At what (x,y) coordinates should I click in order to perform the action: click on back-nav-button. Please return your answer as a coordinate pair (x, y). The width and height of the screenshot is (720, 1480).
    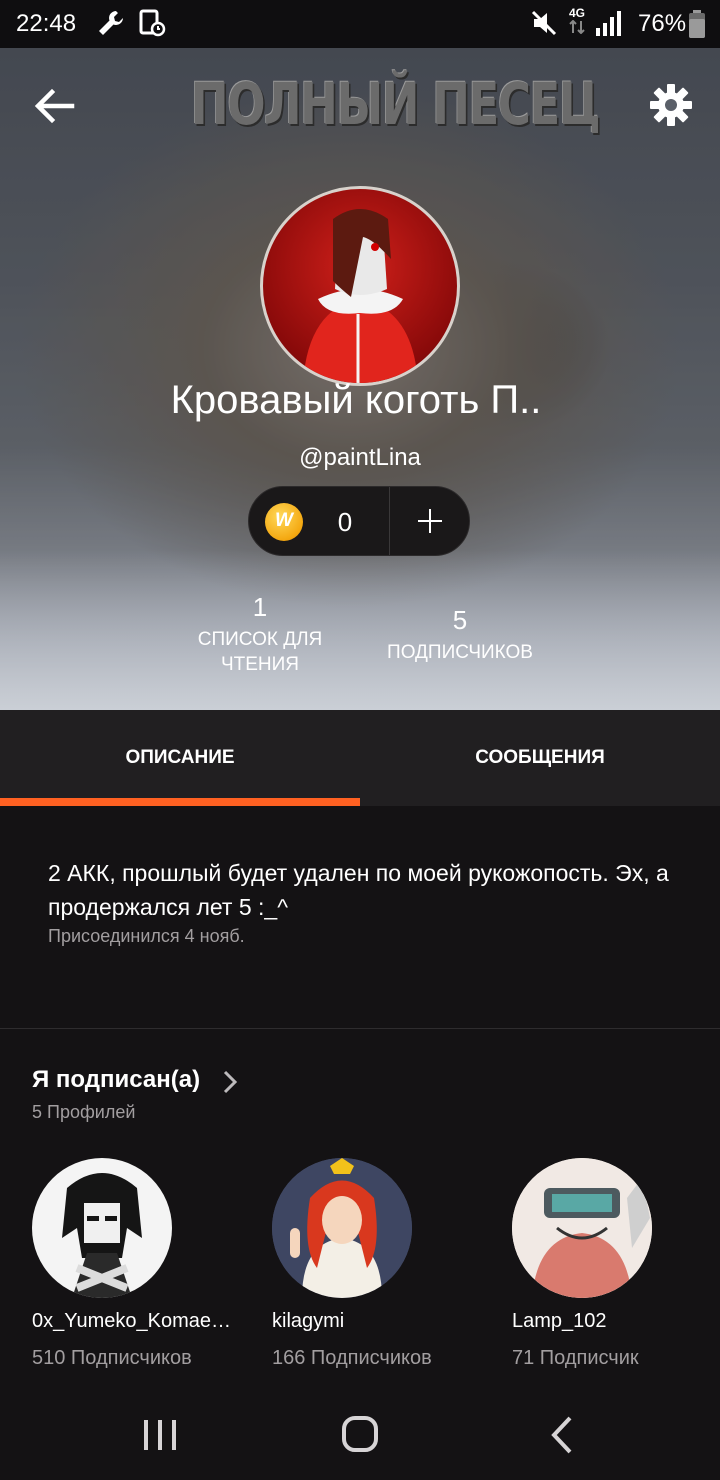
    Looking at the image, I should click on (562, 1435).